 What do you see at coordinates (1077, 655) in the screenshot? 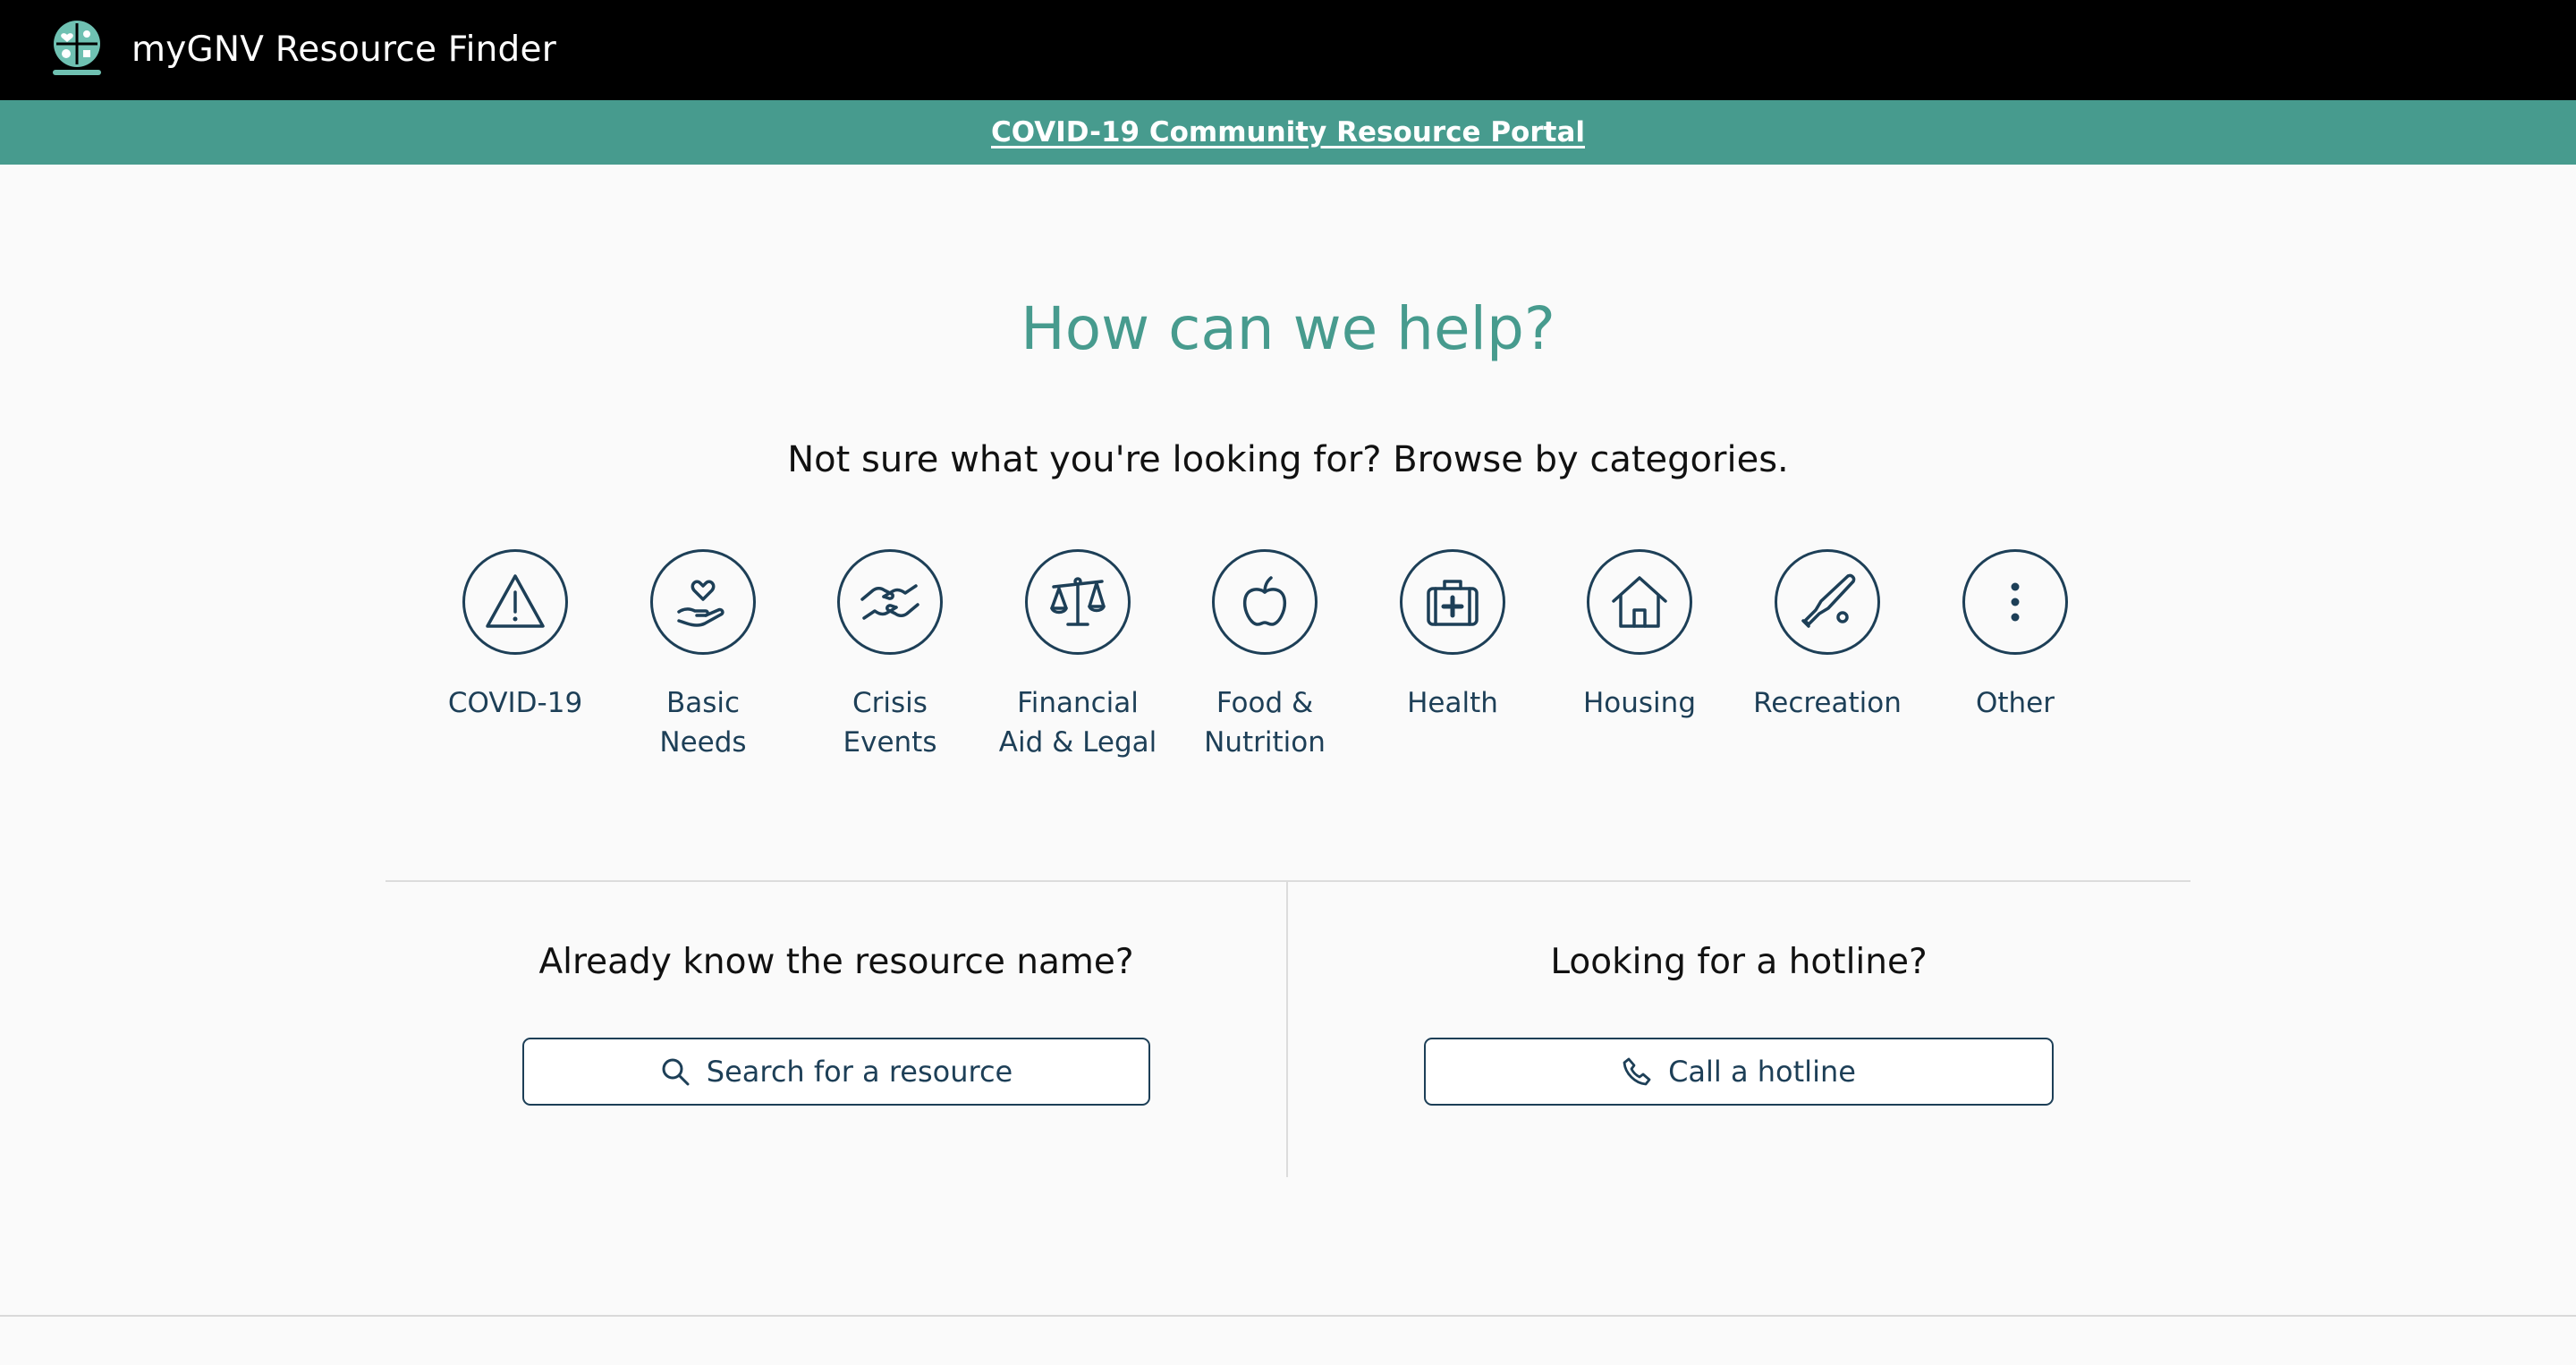
I see `category-financial-aid-legal: Financial Aid & Legal` at bounding box center [1077, 655].